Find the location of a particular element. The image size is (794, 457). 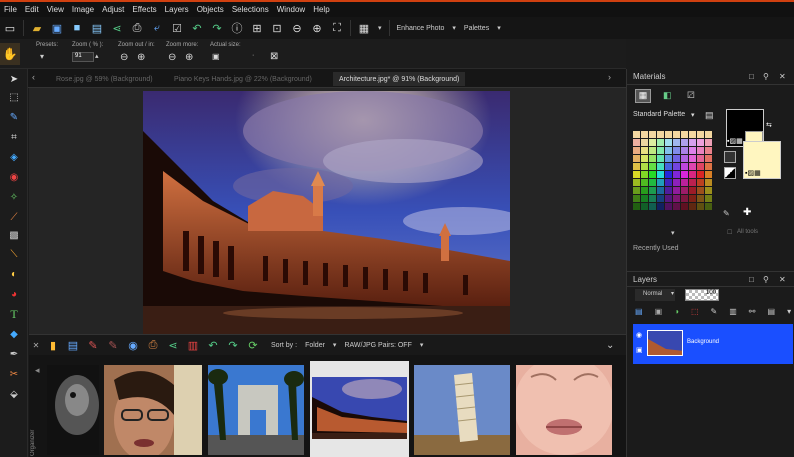

paint-brush-icon: ▩ is located at coordinates (14, 235).